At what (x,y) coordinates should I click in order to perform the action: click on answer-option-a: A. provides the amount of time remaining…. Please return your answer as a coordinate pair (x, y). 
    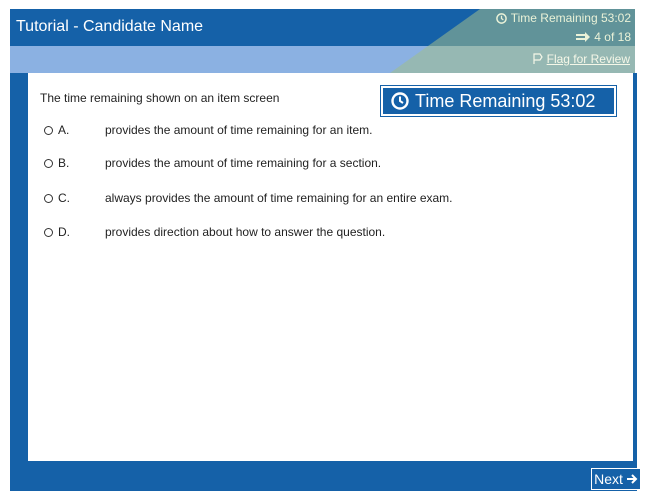
    Looking at the image, I should click on (208, 130).